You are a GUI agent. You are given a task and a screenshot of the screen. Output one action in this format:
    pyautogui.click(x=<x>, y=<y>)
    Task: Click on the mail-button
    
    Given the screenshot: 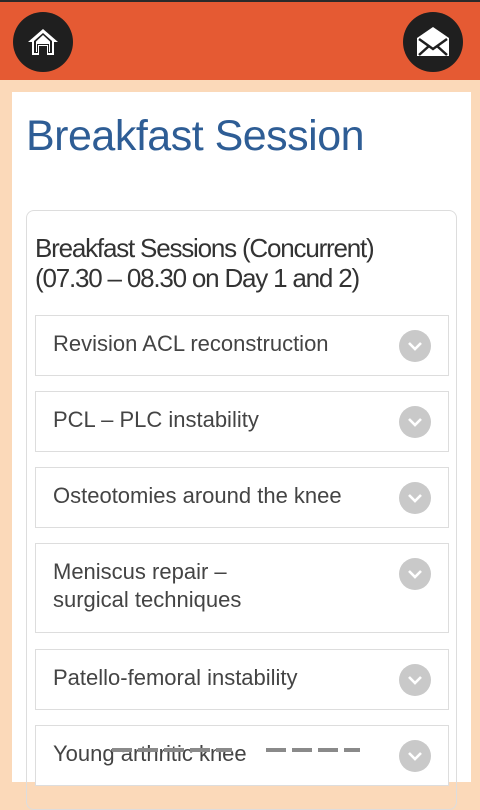 What is the action you would take?
    pyautogui.click(x=433, y=42)
    